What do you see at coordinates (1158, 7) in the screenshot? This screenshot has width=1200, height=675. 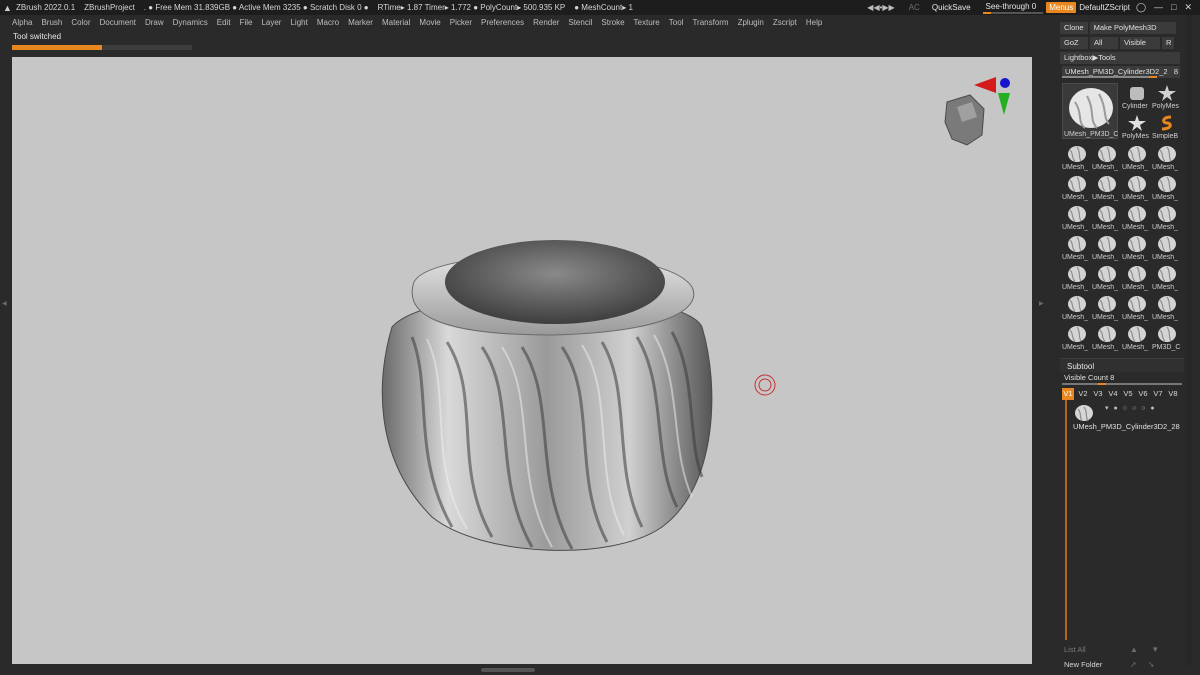 I see `minimize-icon: —` at bounding box center [1158, 7].